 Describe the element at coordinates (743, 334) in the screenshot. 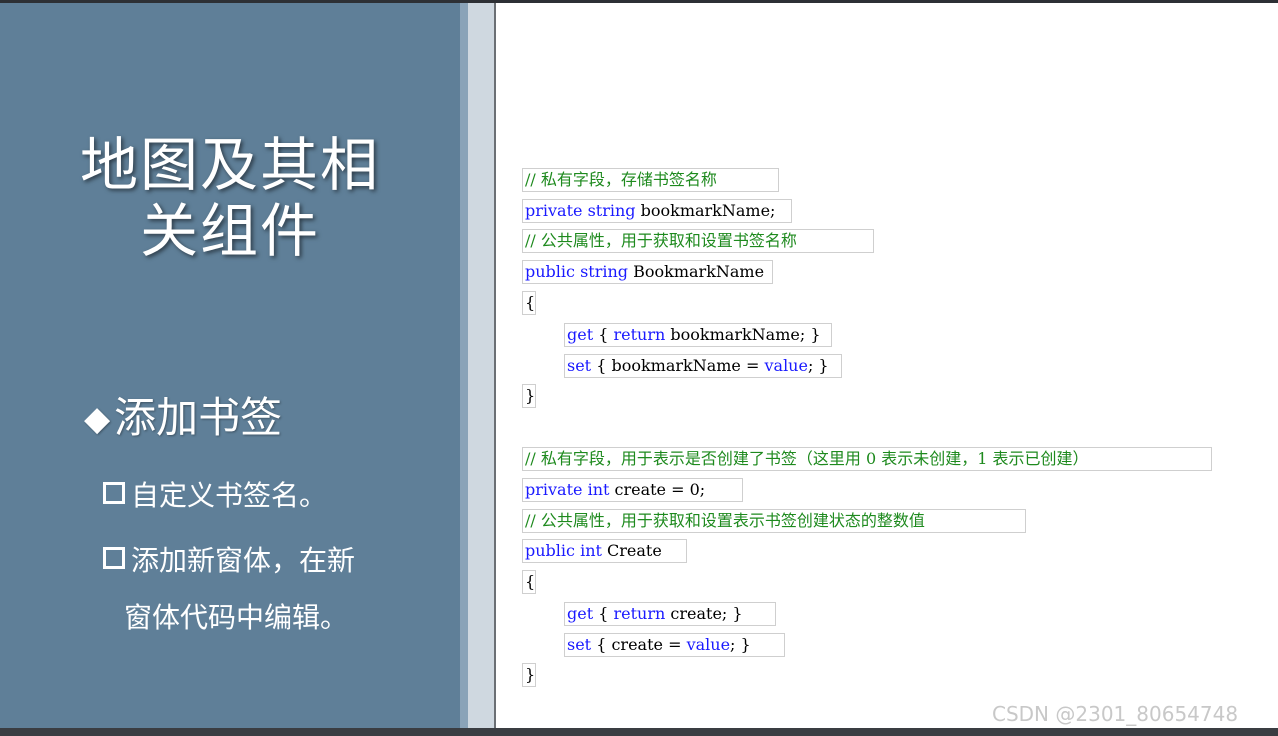

I see `code-text: bookmarkName; }` at that location.